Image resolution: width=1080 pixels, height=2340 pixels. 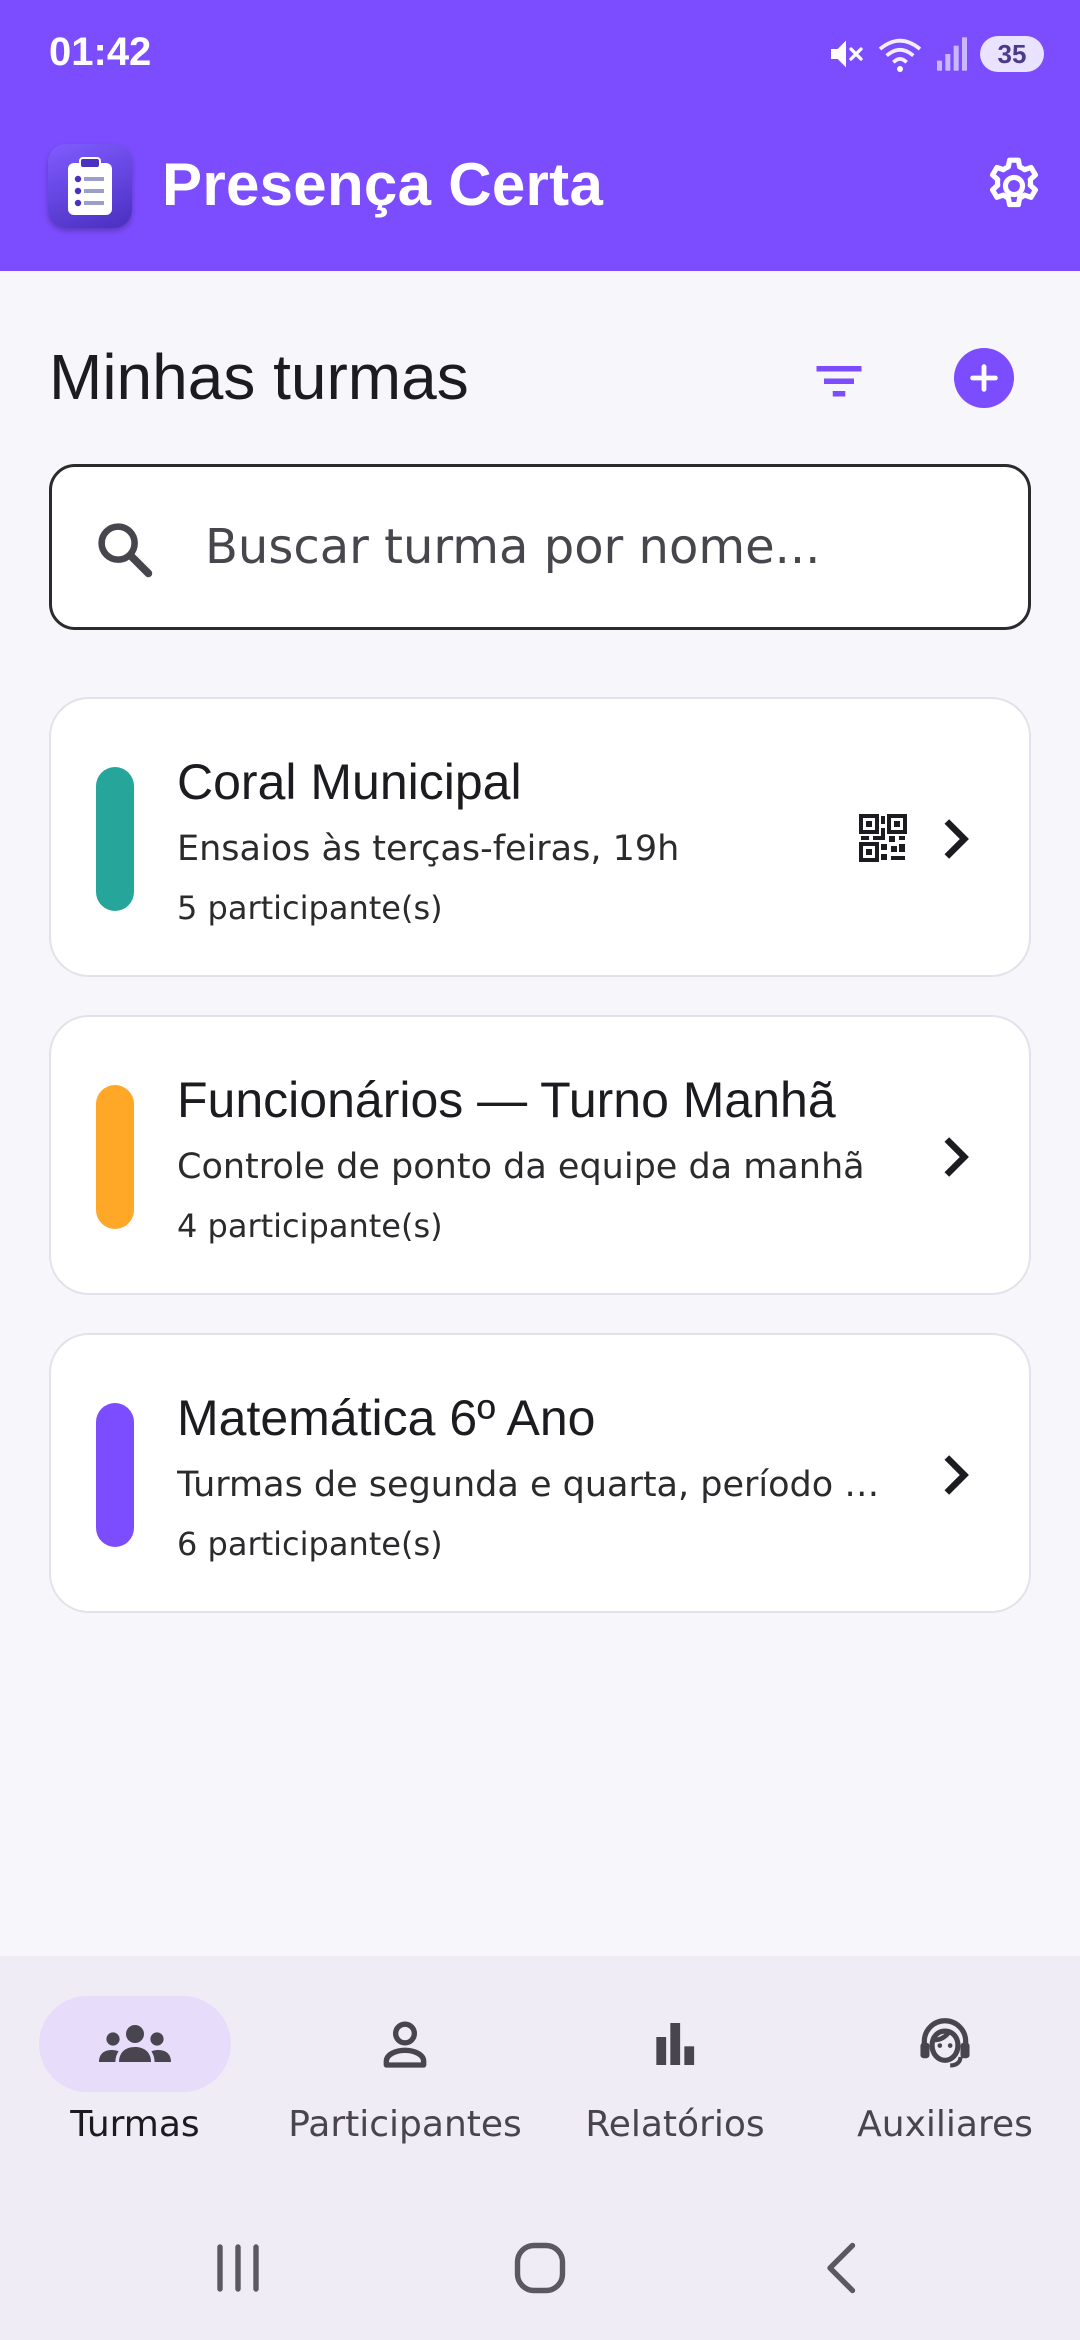 What do you see at coordinates (935, 54) in the screenshot?
I see `status-icons: 35` at bounding box center [935, 54].